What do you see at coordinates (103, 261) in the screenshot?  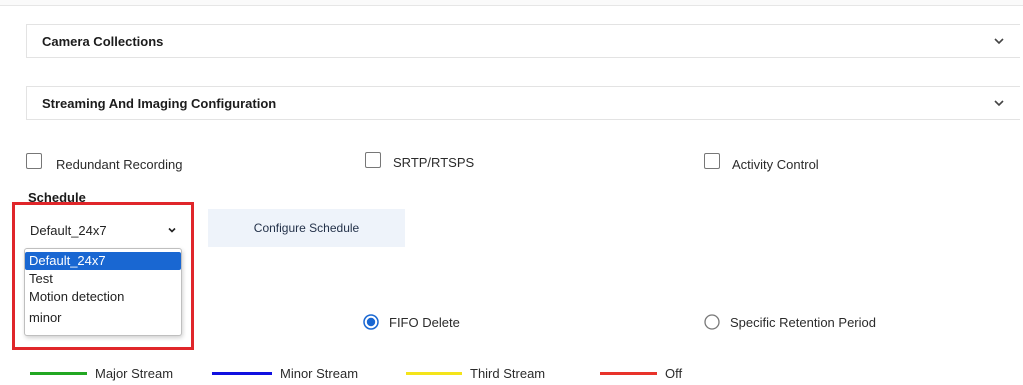 I see `schedule-option-default: Default_24x7` at bounding box center [103, 261].